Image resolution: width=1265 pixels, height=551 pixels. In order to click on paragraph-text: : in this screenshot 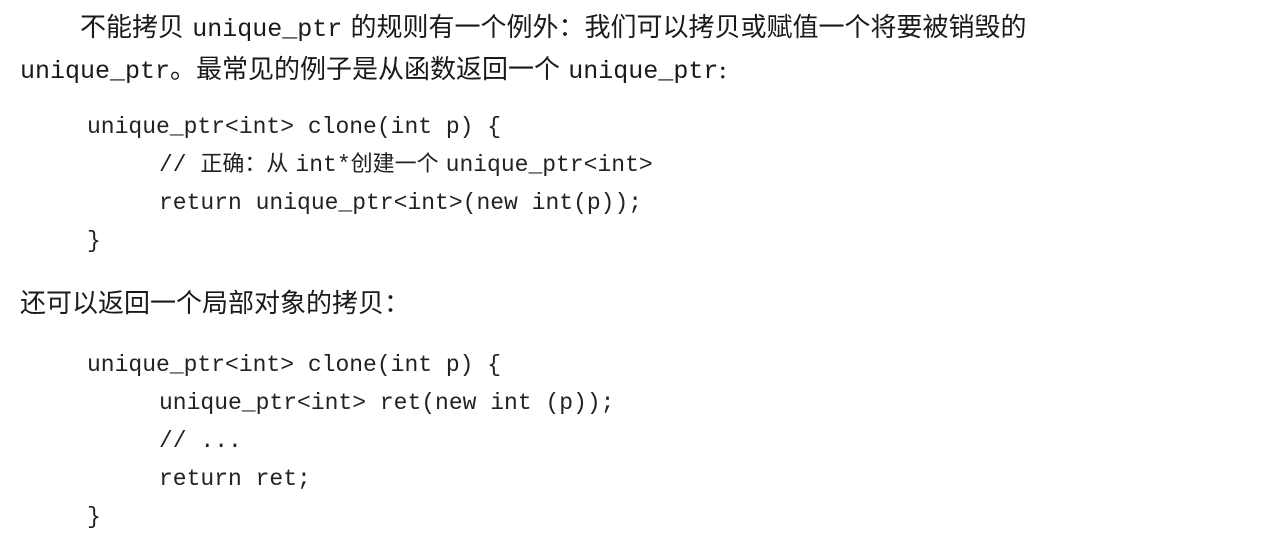, I will do `click(723, 70)`.